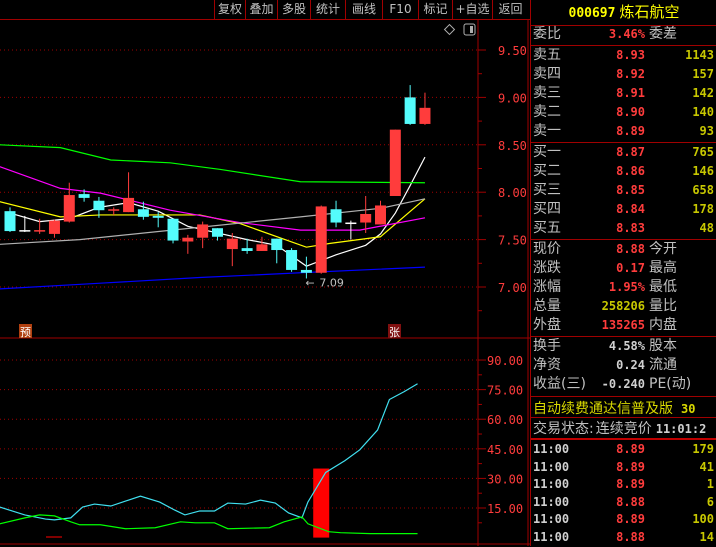 The height and width of the screenshot is (547, 716). I want to click on fund-row: 换手 4.58% 股本, so click(623, 346).